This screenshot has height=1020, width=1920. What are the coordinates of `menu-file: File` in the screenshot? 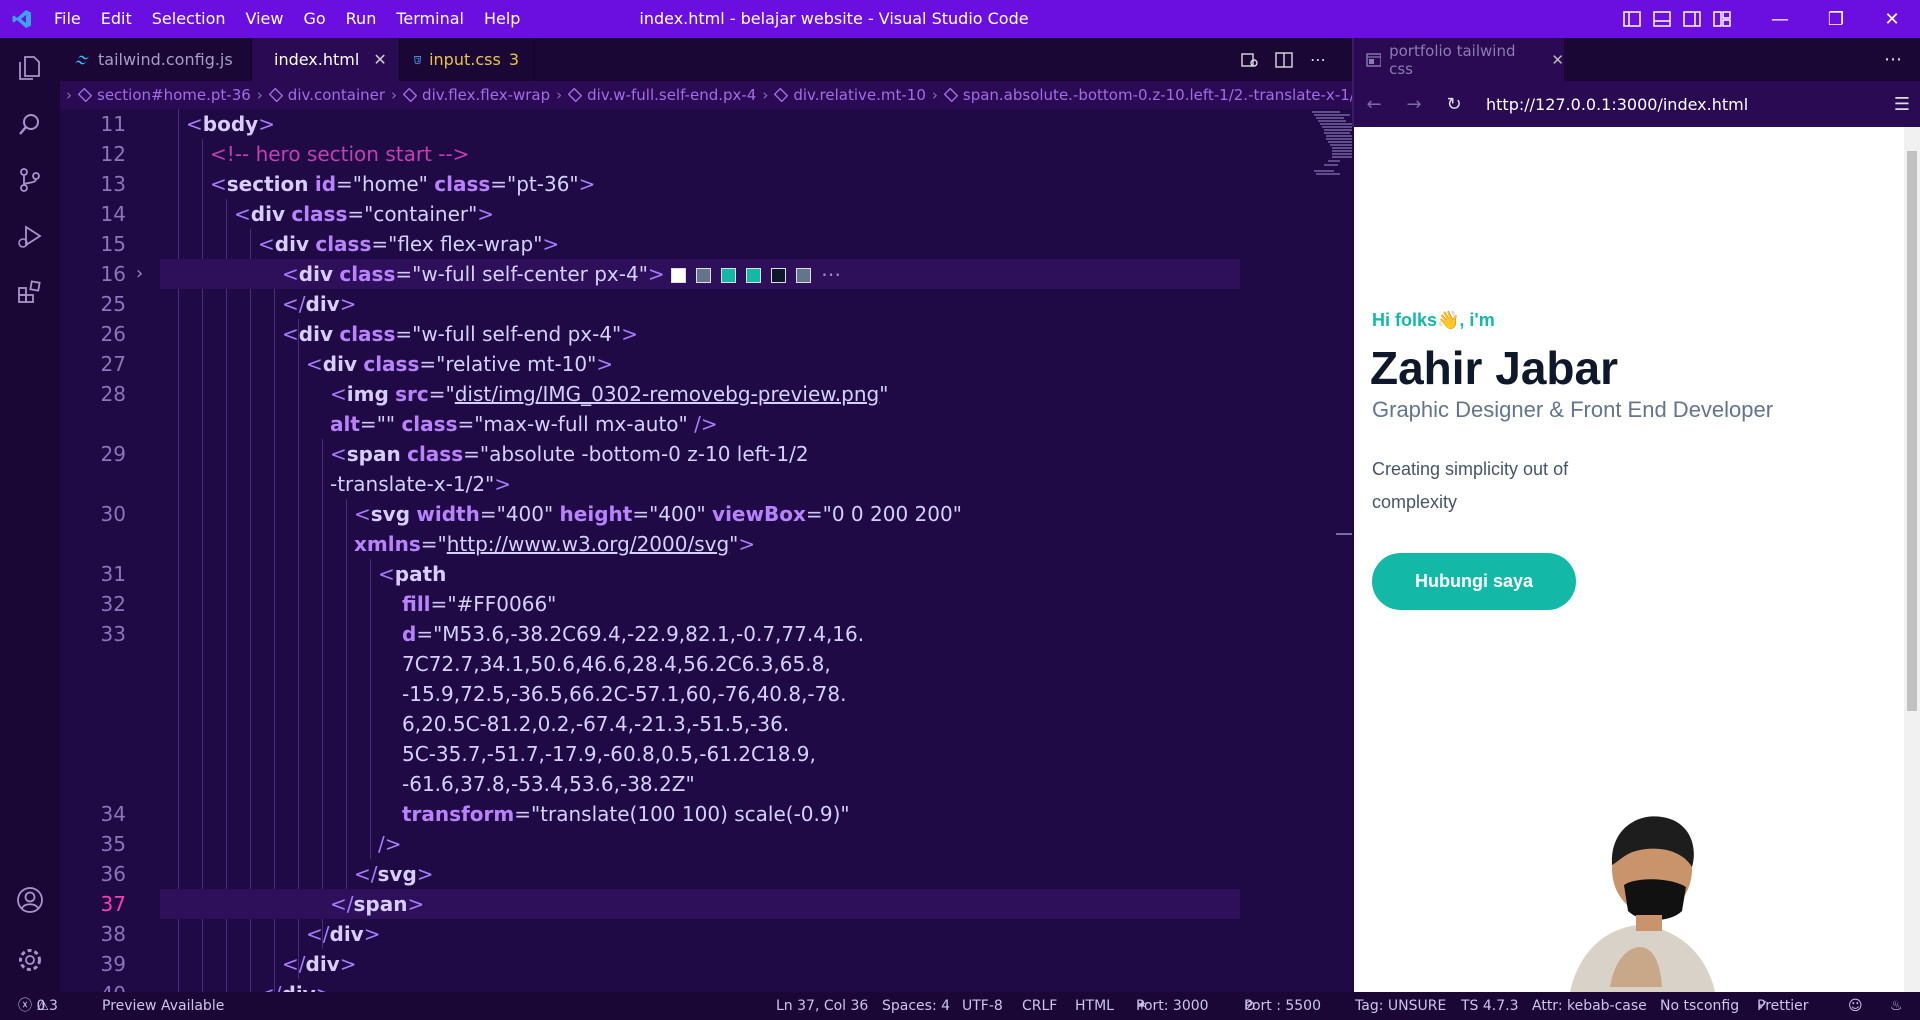 It's located at (67, 19).